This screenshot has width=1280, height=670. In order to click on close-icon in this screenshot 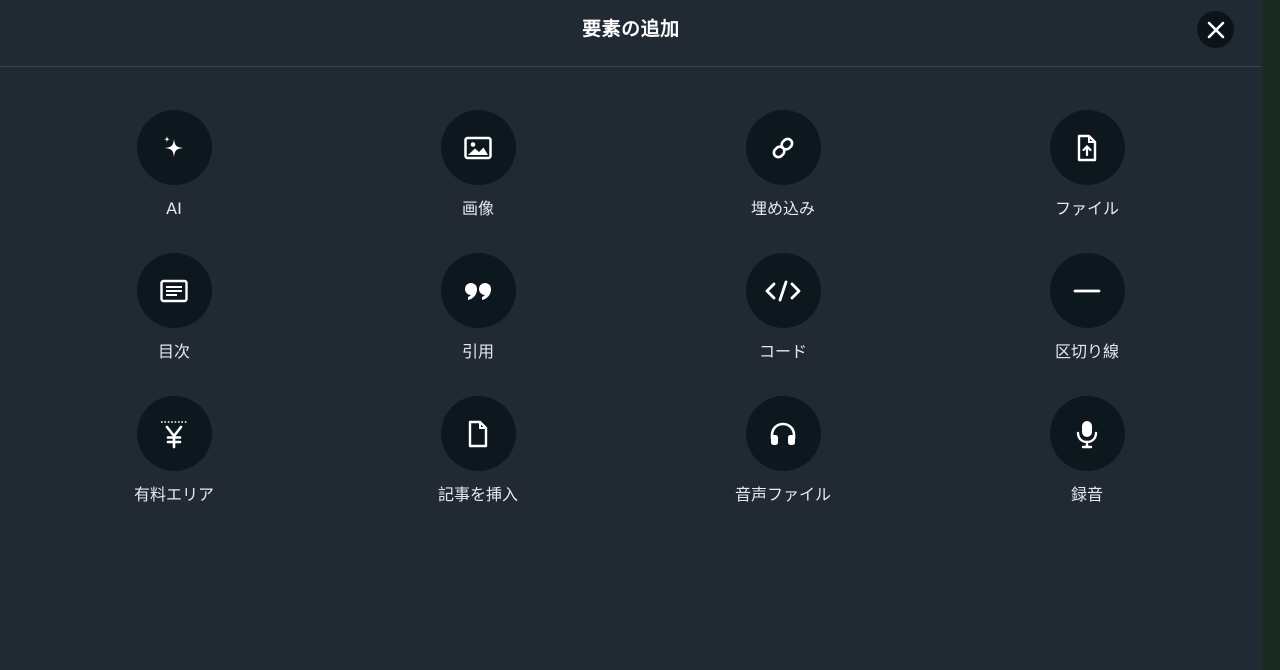, I will do `click(1215, 29)`.